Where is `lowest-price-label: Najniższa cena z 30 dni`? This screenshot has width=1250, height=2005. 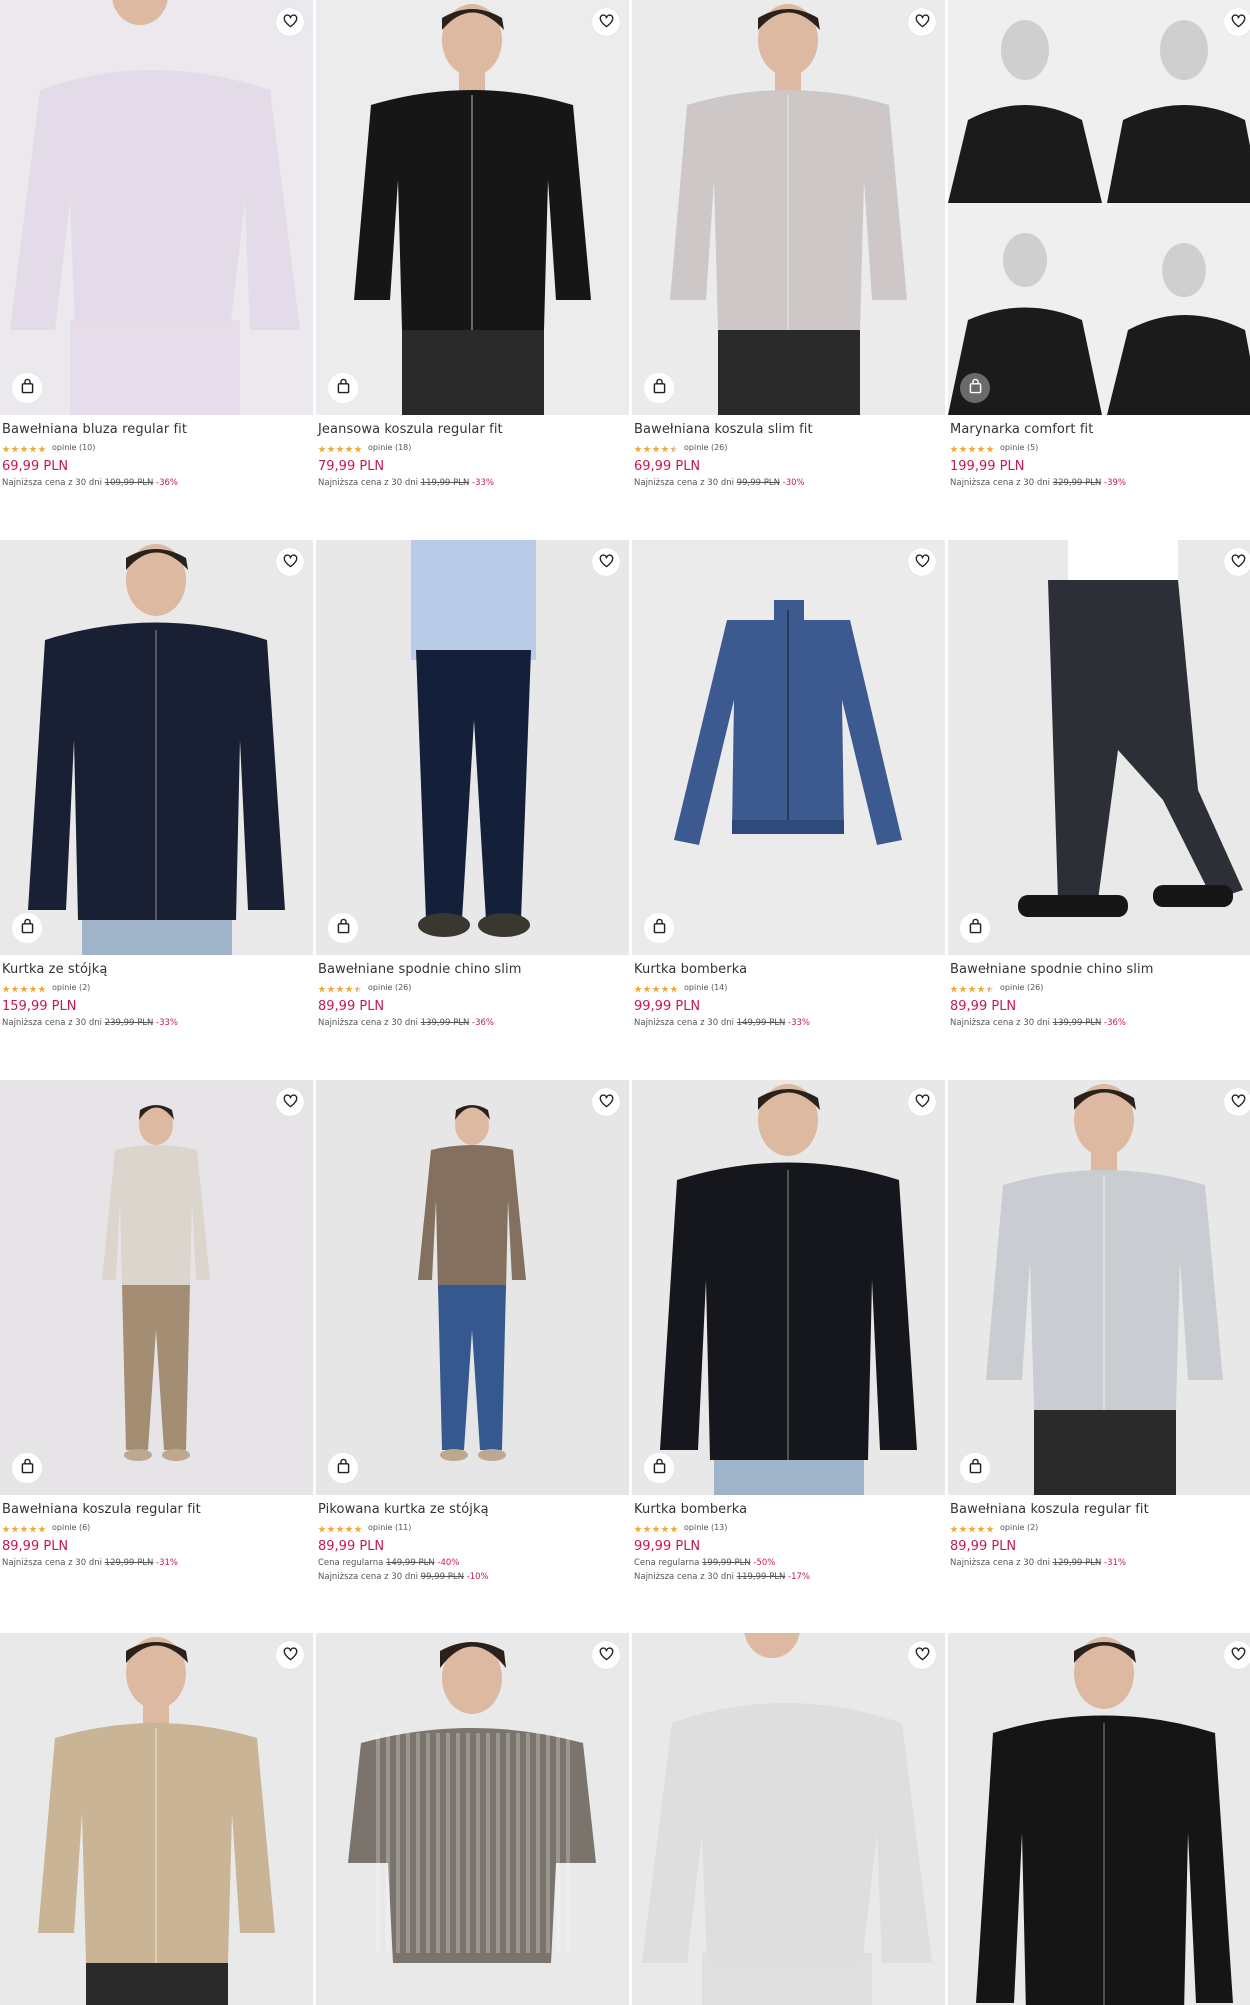 lowest-price-label: Najniższa cena z 30 dni is located at coordinates (1000, 1023).